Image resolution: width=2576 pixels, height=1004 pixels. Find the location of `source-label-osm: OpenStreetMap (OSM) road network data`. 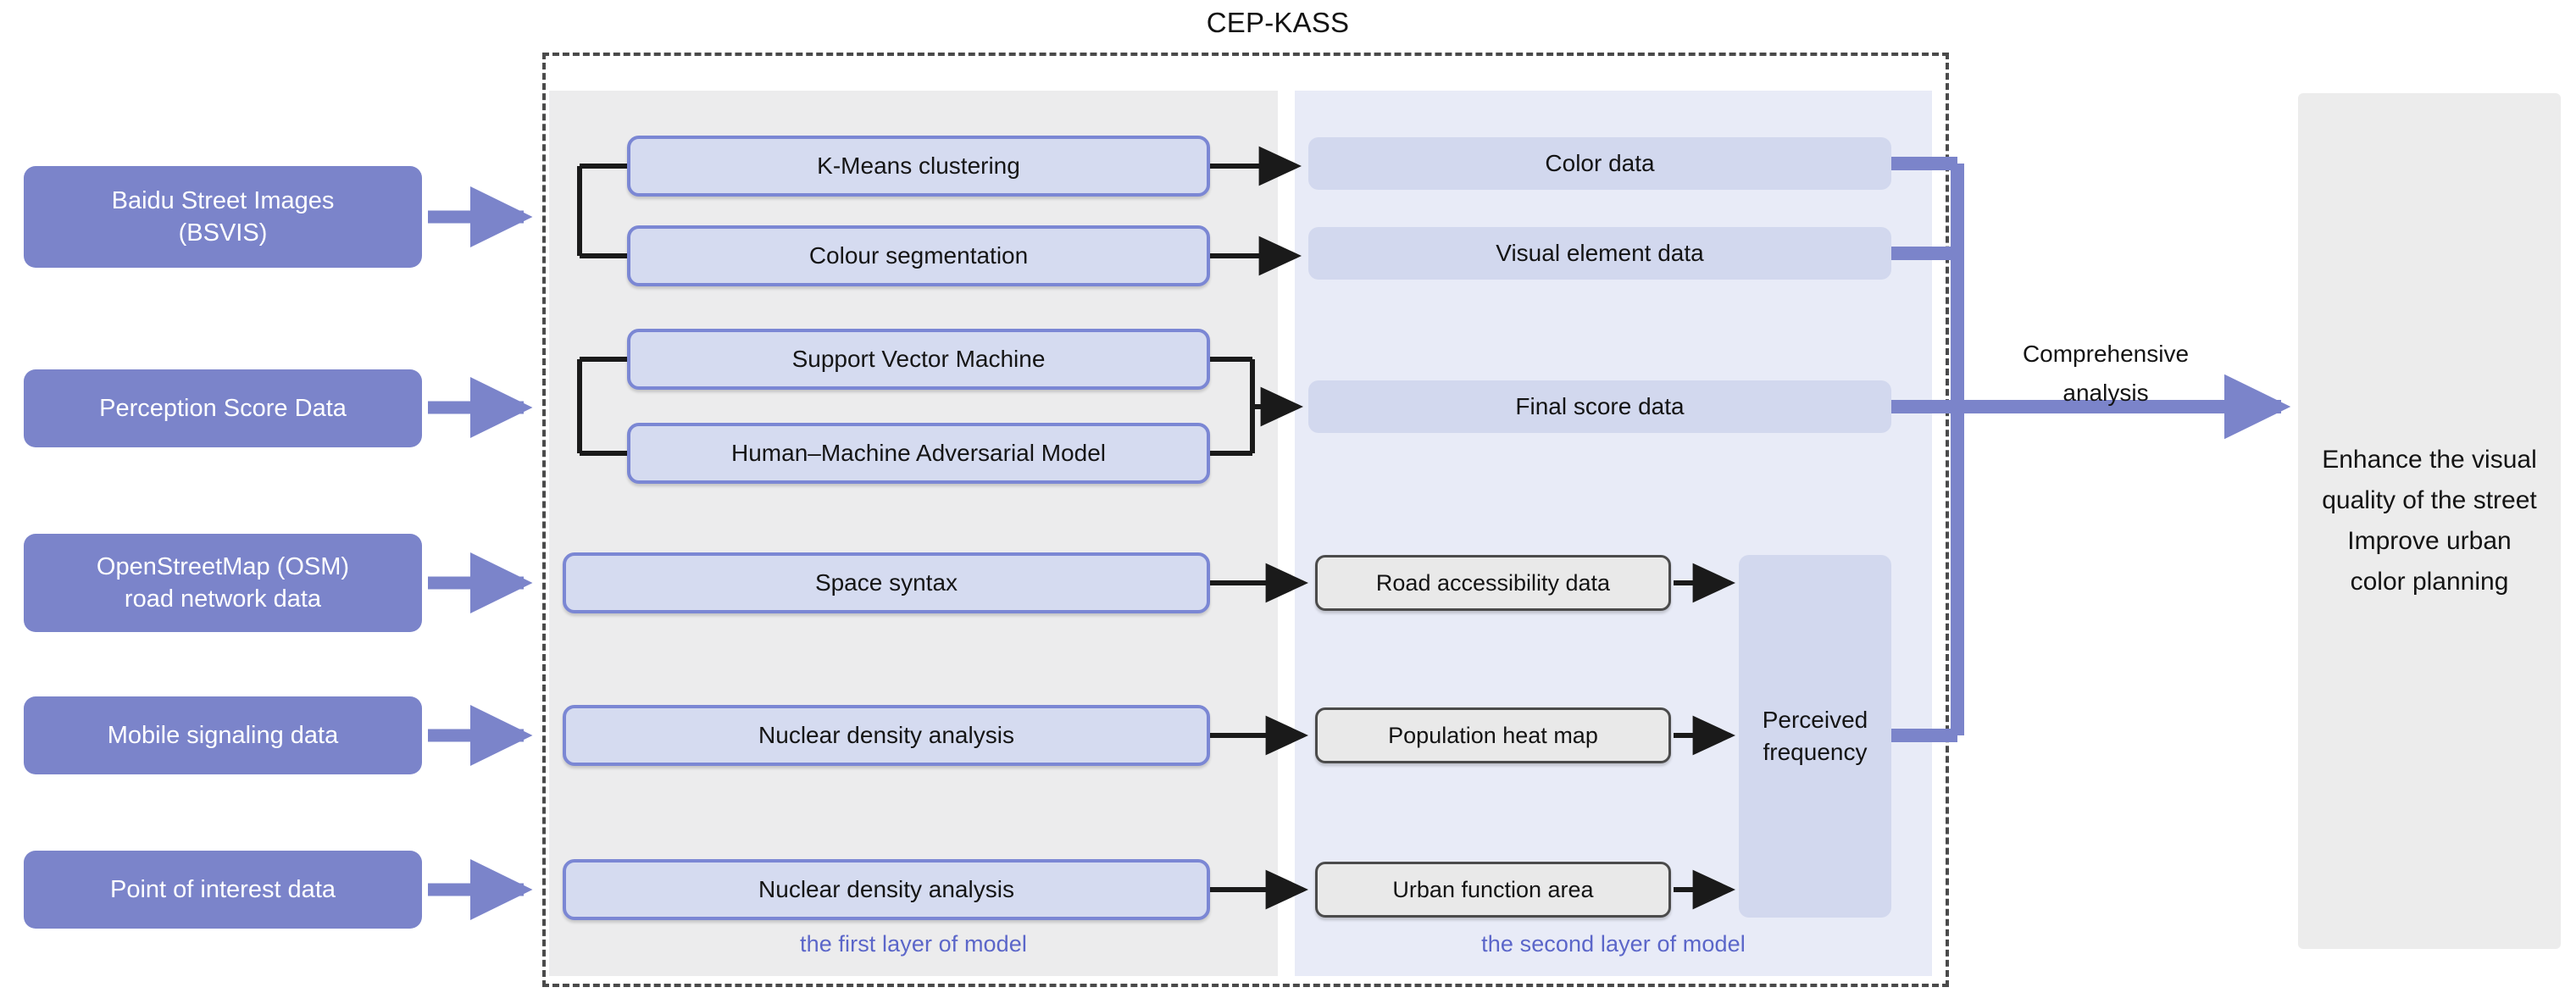

source-label-osm: OpenStreetMap (OSM) road network data is located at coordinates (223, 583).